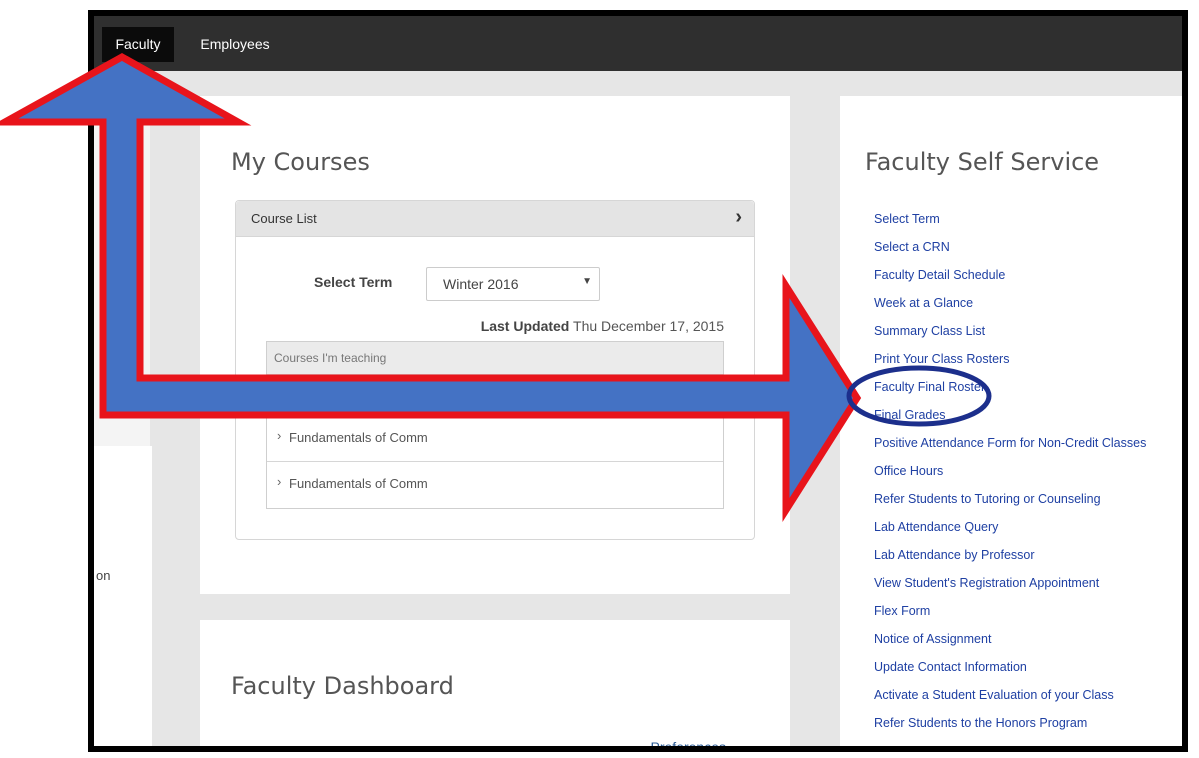  Describe the element at coordinates (638, 43) in the screenshot. I see `top-navigation-bar: Faculty Employees` at that location.